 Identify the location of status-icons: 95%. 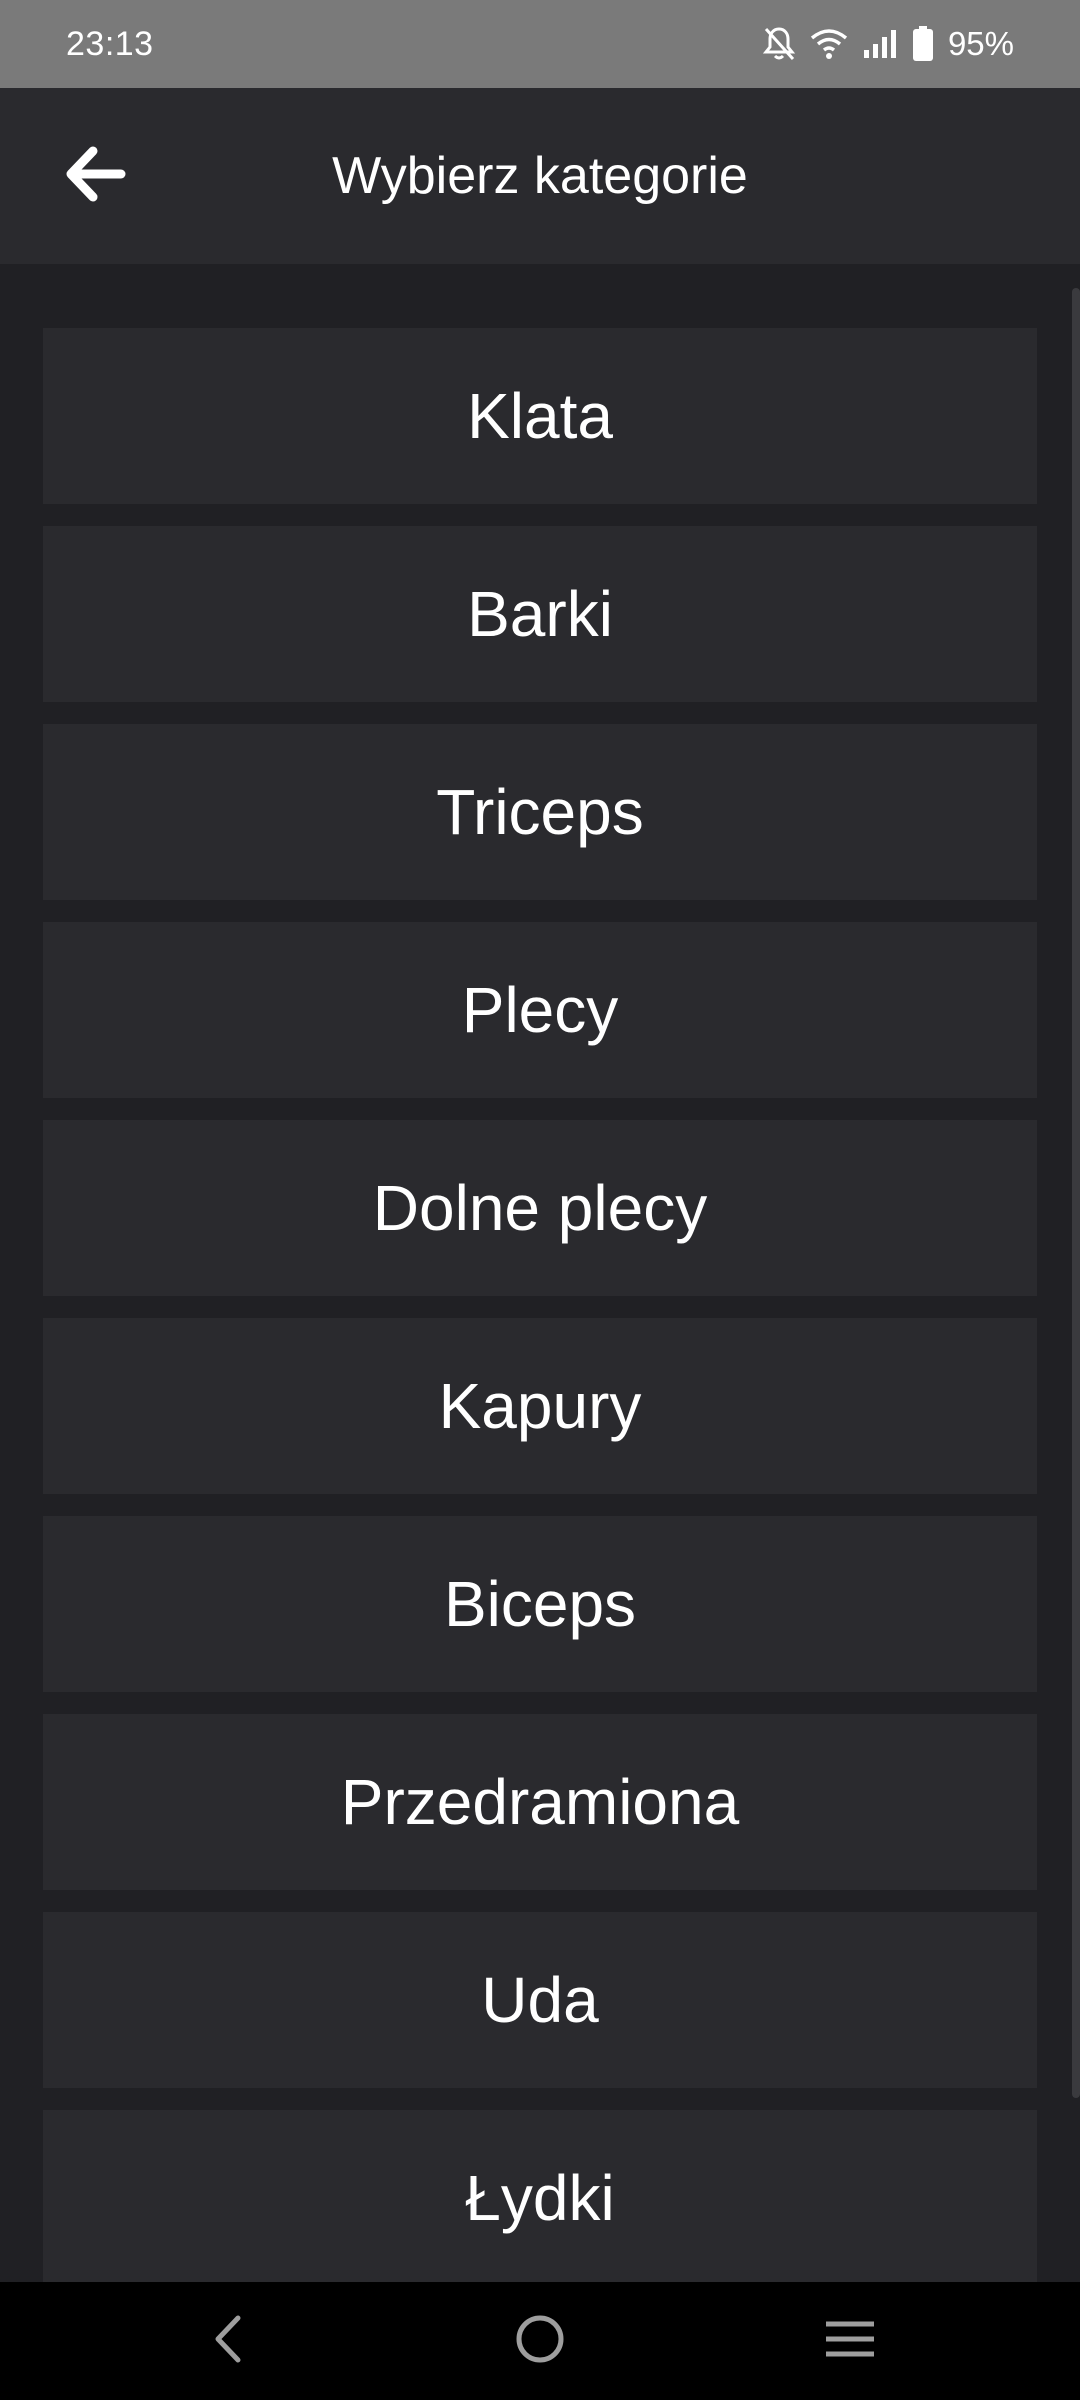
(888, 44).